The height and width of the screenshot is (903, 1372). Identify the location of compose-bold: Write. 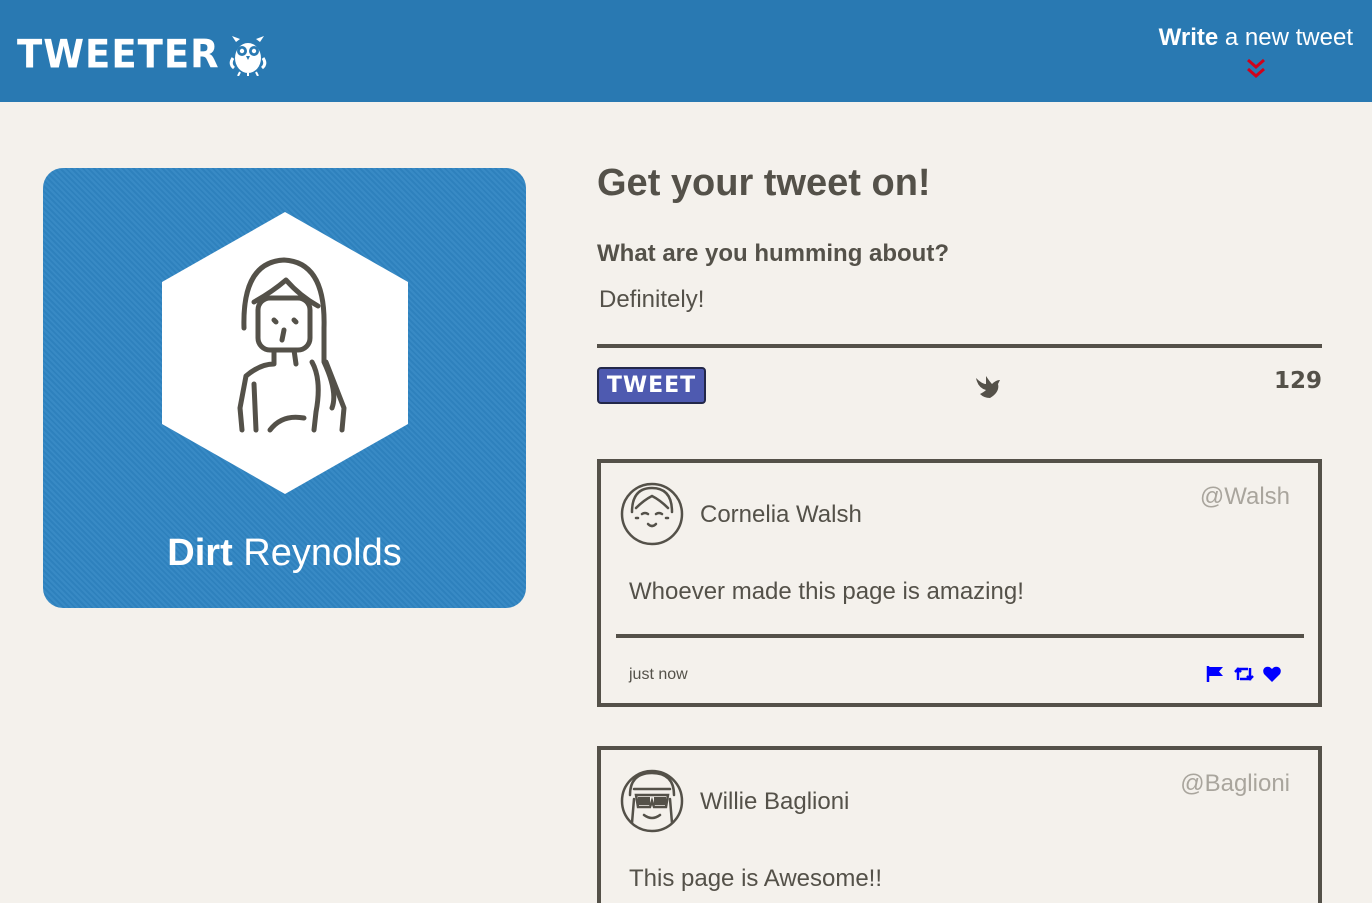
(1188, 37).